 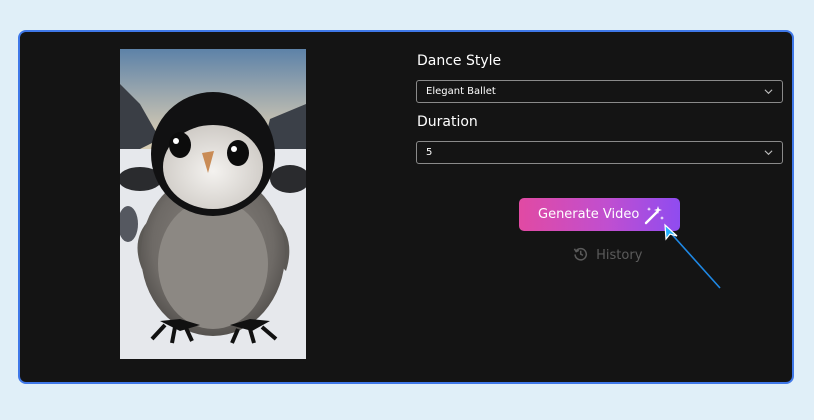 What do you see at coordinates (580, 254) in the screenshot?
I see `history-icon` at bounding box center [580, 254].